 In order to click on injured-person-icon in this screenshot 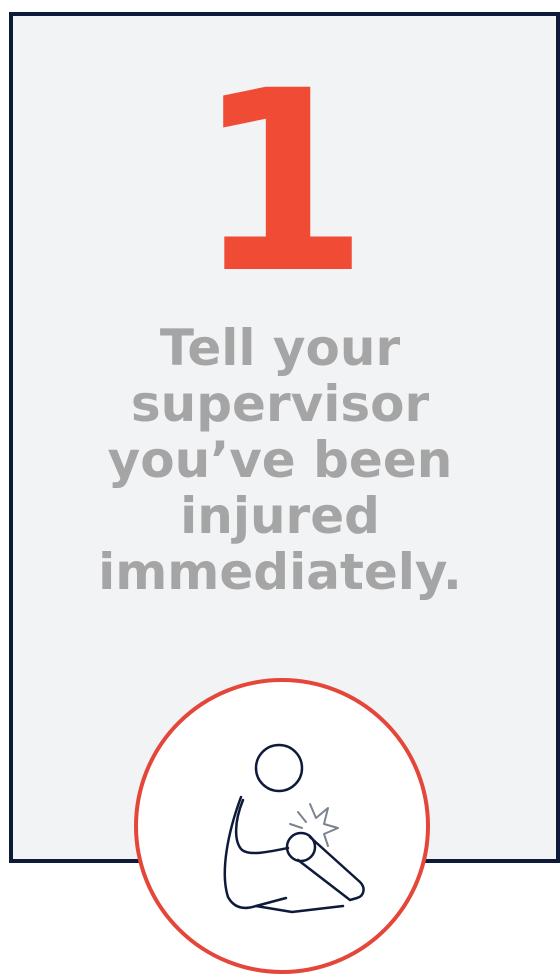, I will do `click(294, 828)`.